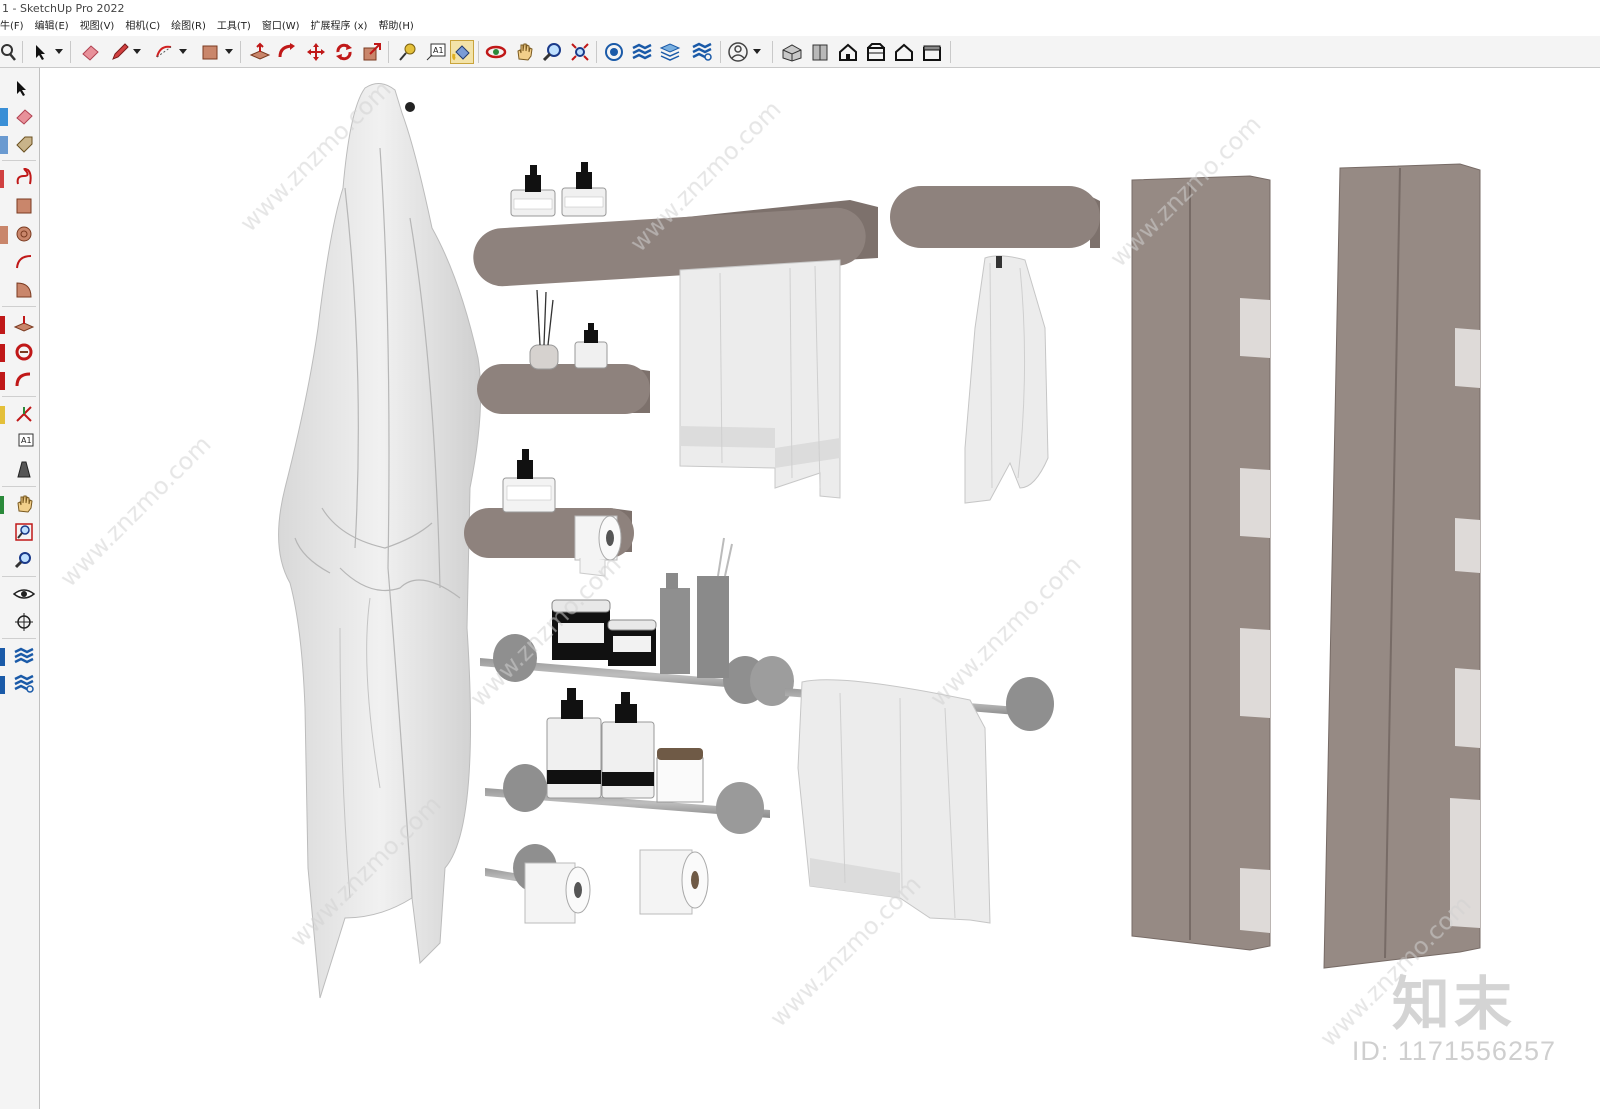 Image resolution: width=1600 pixels, height=1109 pixels. I want to click on previous-view-icon, so click(24, 560).